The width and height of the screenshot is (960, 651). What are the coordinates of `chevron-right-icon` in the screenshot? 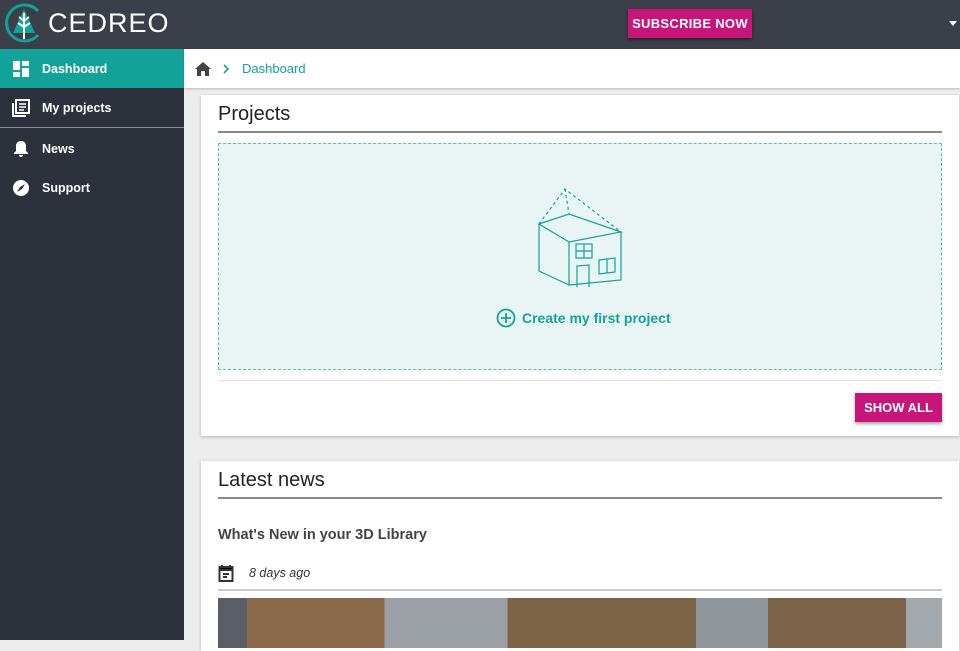 It's located at (226, 68).